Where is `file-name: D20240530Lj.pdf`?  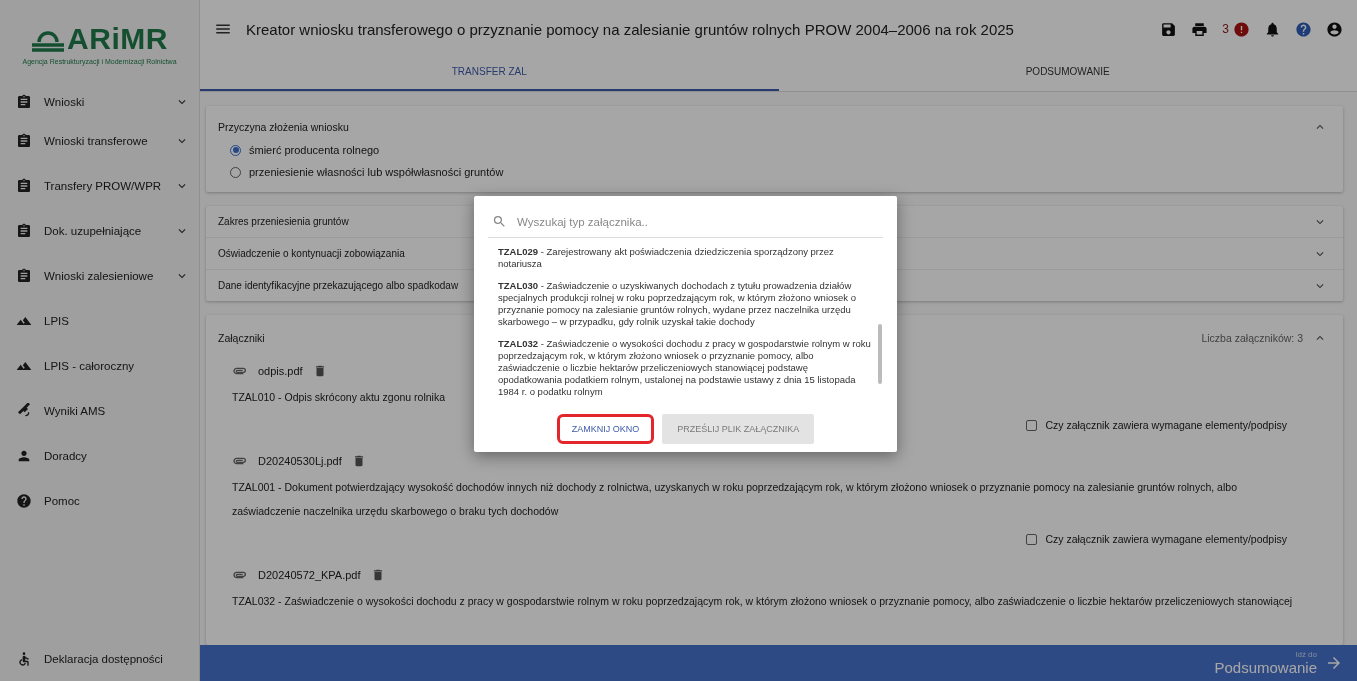
file-name: D20240530Lj.pdf is located at coordinates (300, 461).